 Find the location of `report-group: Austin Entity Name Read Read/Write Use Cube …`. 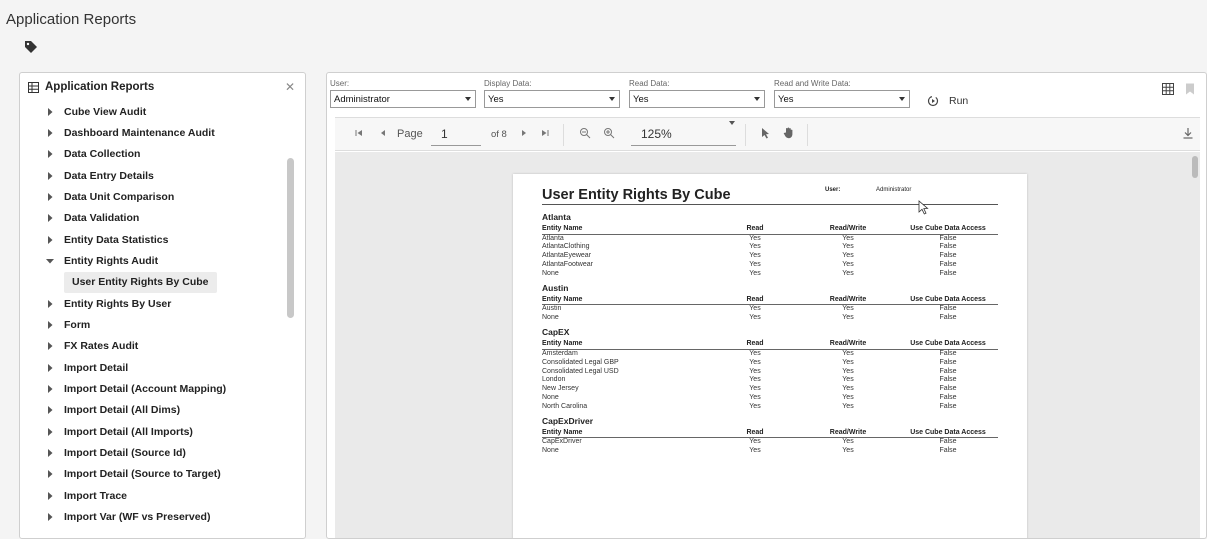

report-group: Austin Entity Name Read Read/Write Use Cube … is located at coordinates (770, 302).